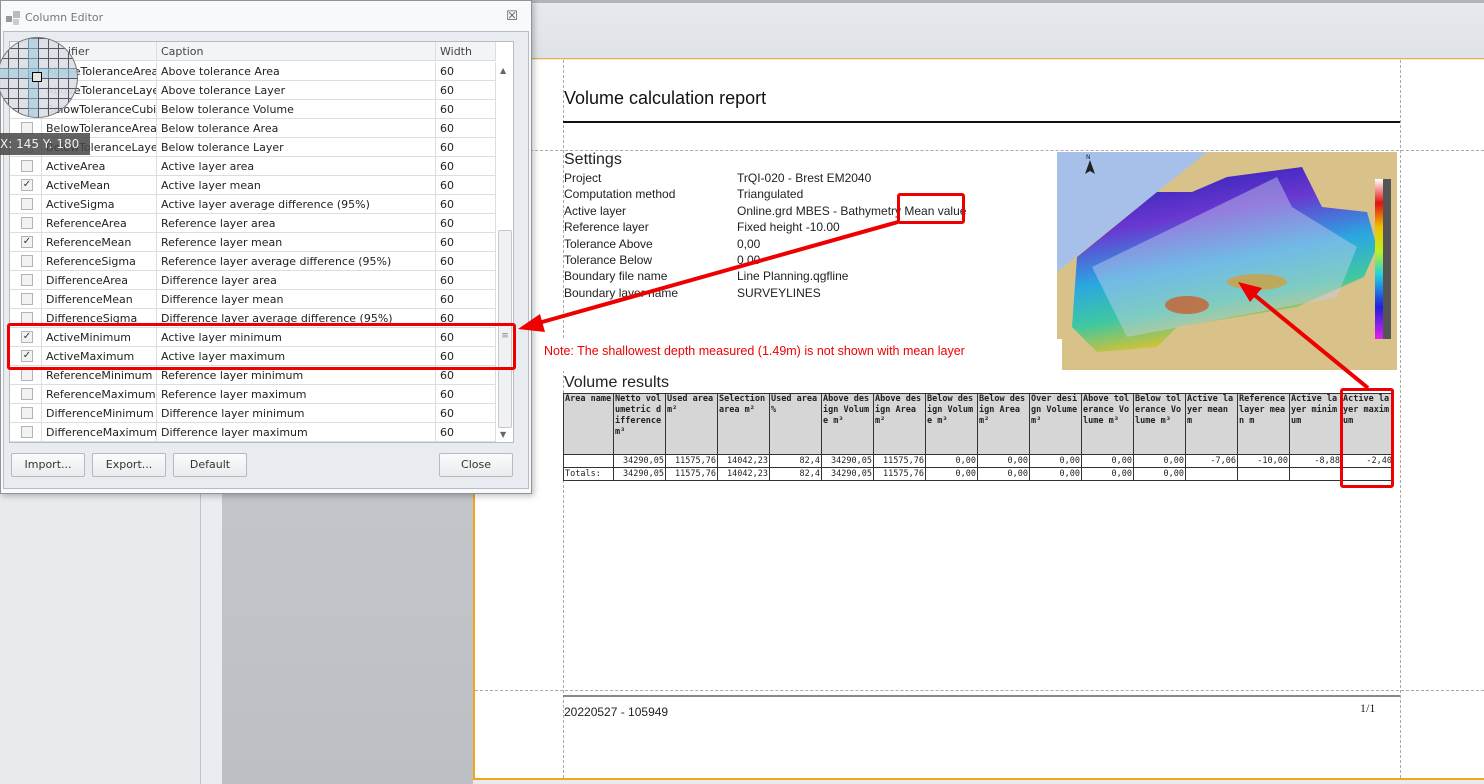 This screenshot has width=1484, height=784. Describe the element at coordinates (476, 465) in the screenshot. I see `close-button: Close` at that location.